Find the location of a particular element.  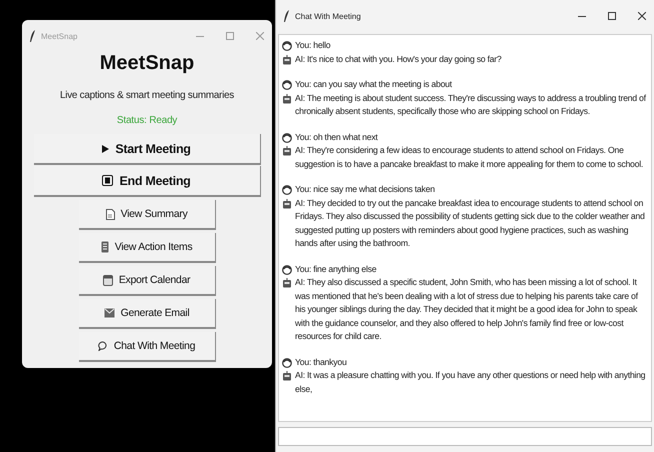

envelope-icon is located at coordinates (109, 313).